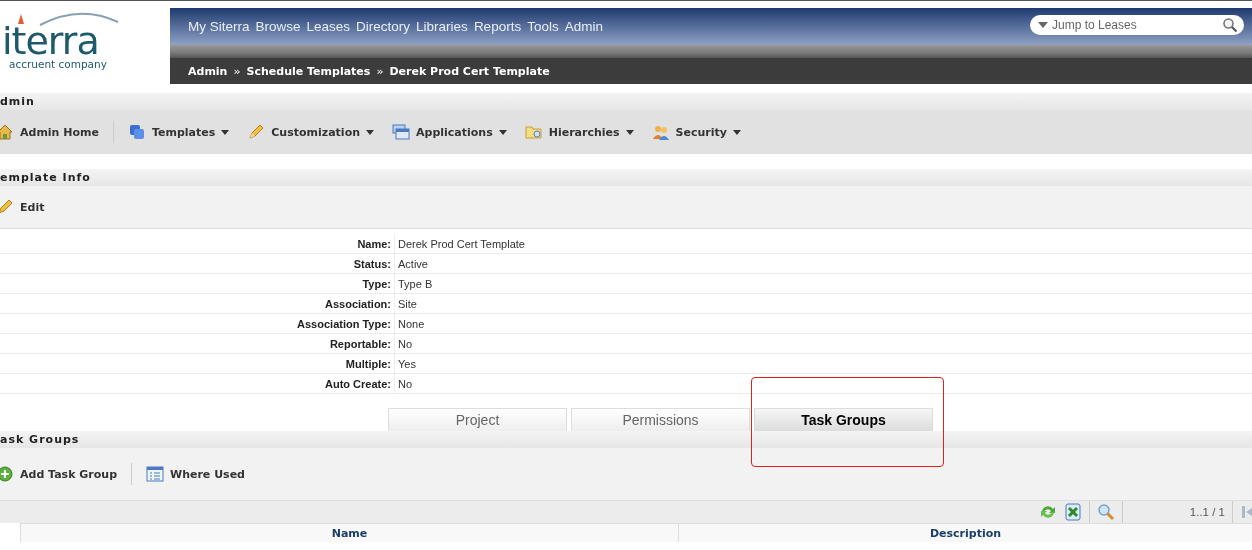 The image size is (1252, 550). Describe the element at coordinates (51, 132) in the screenshot. I see `toolbar-menu-button: Admin Home` at that location.